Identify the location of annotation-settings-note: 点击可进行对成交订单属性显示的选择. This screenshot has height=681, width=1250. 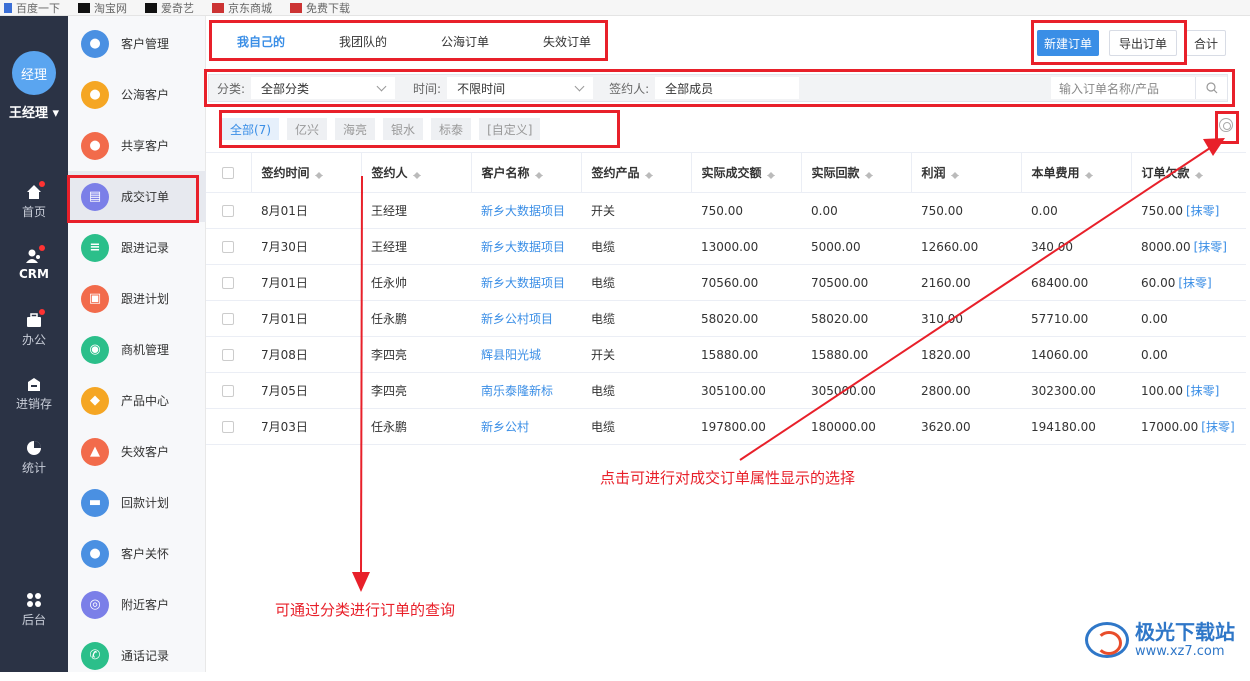
(728, 478).